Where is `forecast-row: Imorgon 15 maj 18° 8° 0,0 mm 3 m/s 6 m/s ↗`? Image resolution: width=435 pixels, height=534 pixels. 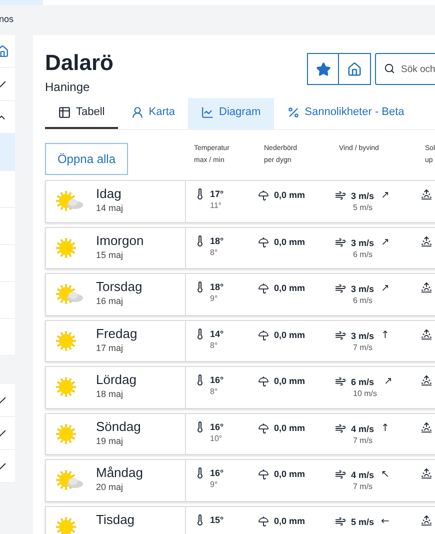
forecast-row: Imorgon 15 maj 18° 8° 0,0 mm 3 m/s 6 m/s ↗ is located at coordinates (240, 247).